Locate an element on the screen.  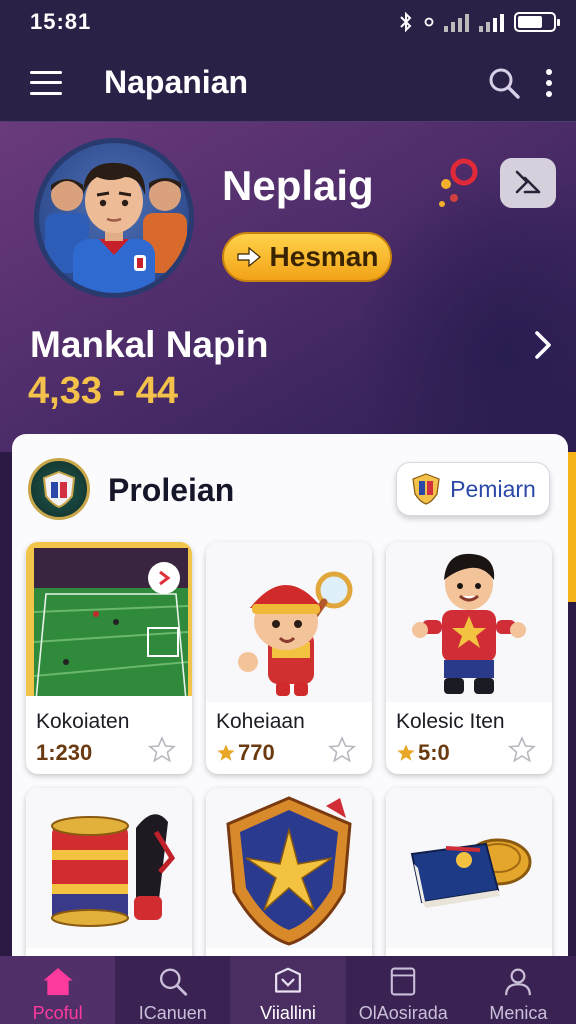
nav-item-account: Menica is located at coordinates (518, 990).